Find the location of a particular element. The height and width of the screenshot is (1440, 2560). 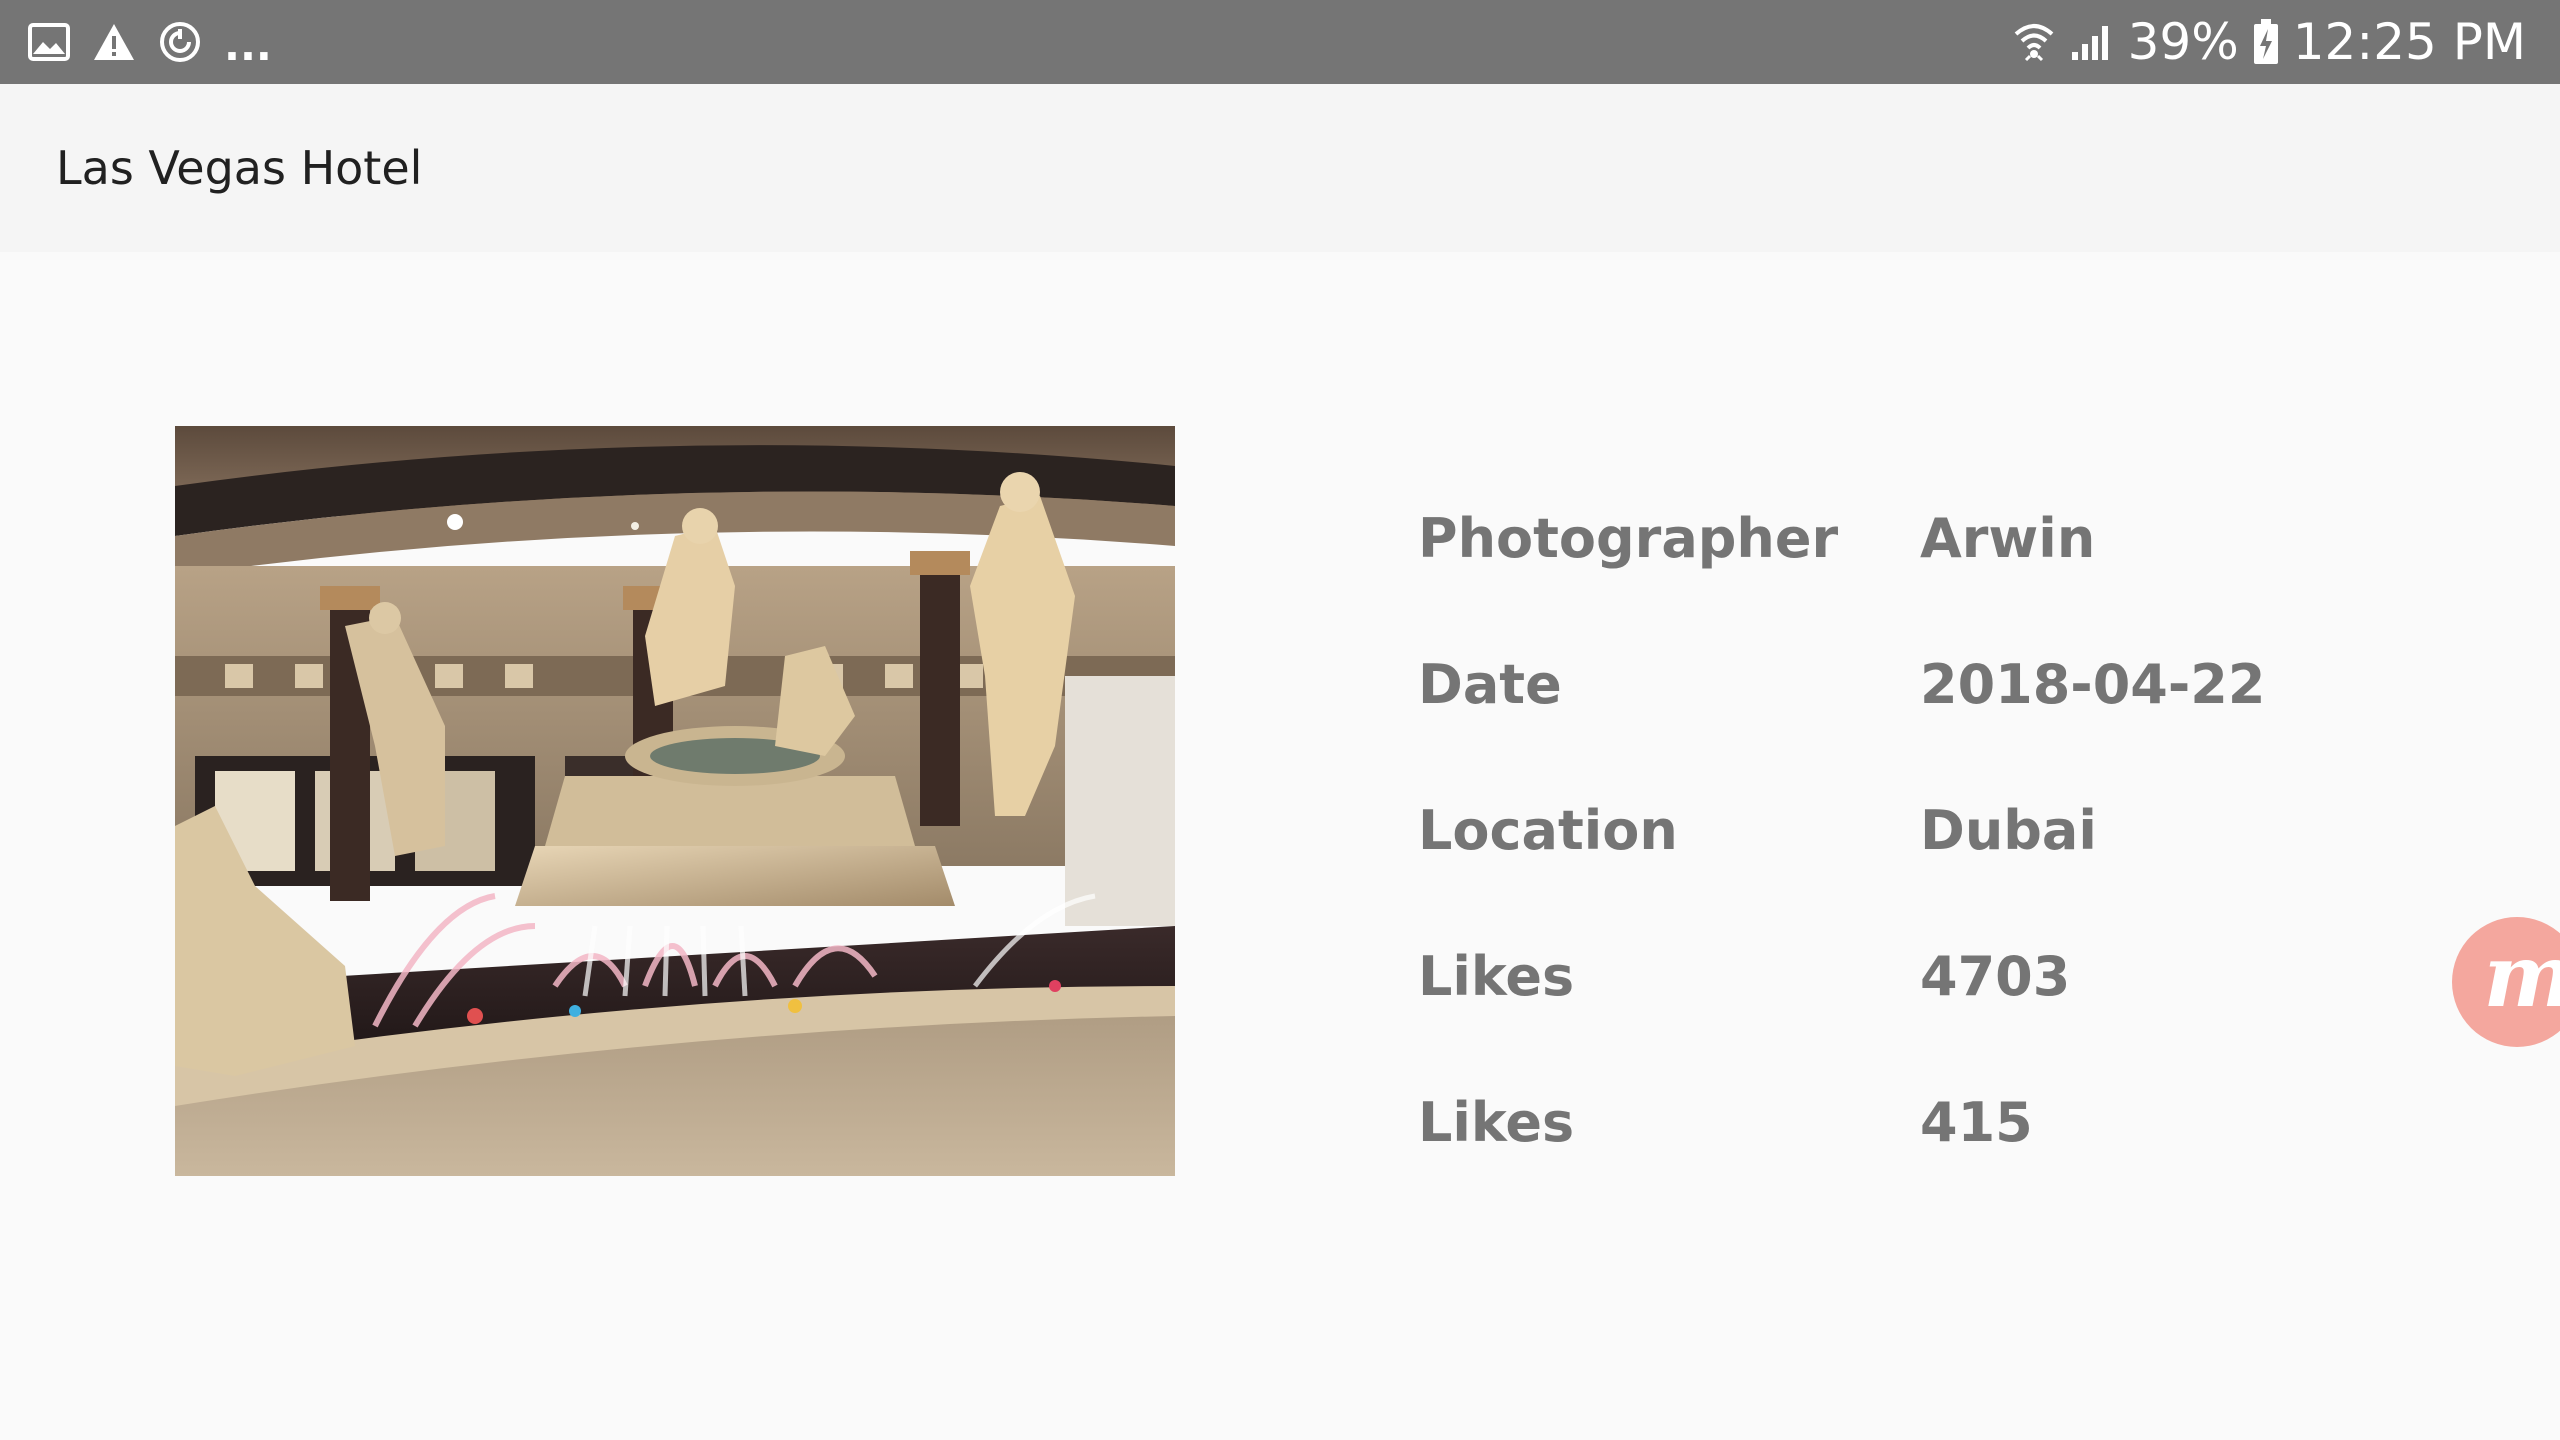

gallery-icon is located at coordinates (49, 42).